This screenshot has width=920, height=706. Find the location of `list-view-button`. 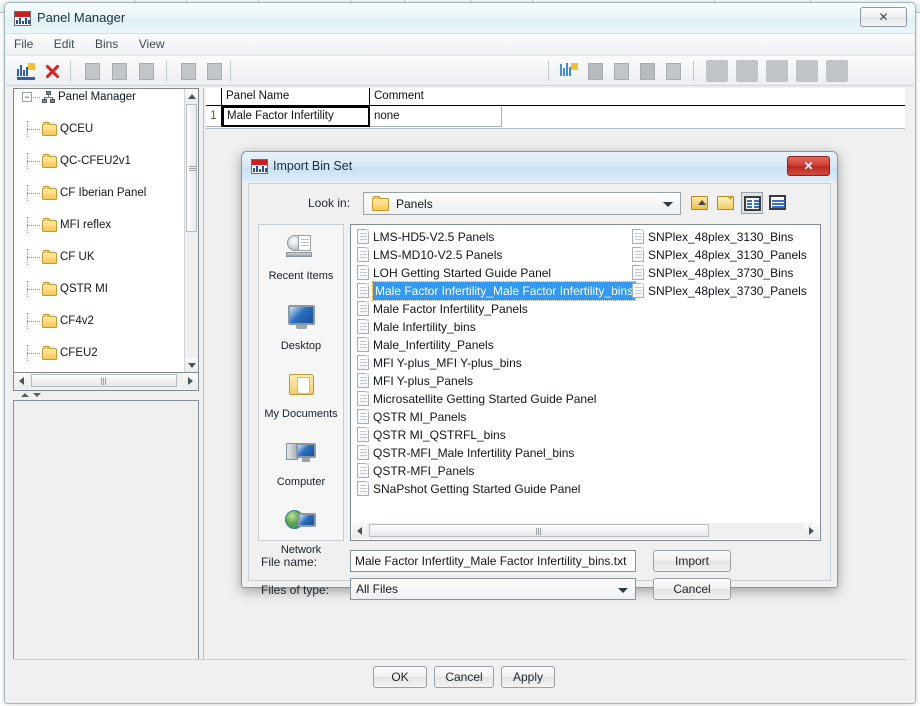

list-view-button is located at coordinates (752, 203).